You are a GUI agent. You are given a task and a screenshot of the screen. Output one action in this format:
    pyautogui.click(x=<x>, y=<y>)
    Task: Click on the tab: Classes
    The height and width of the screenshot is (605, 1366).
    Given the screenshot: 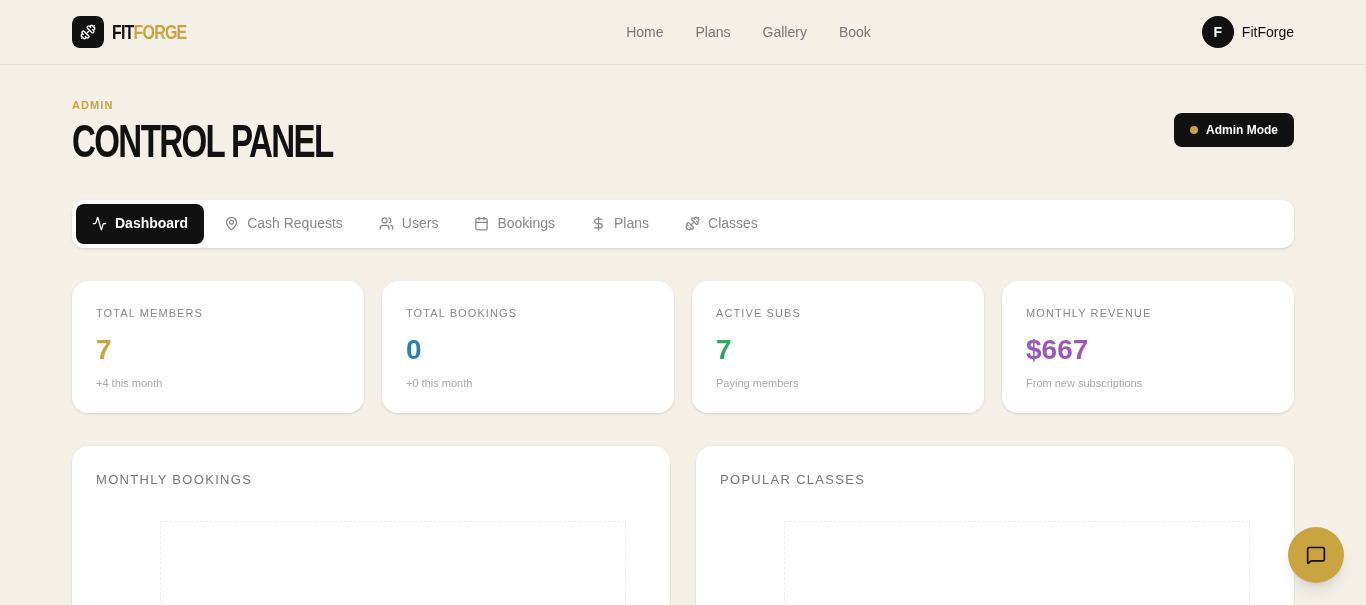 What is the action you would take?
    pyautogui.click(x=721, y=223)
    